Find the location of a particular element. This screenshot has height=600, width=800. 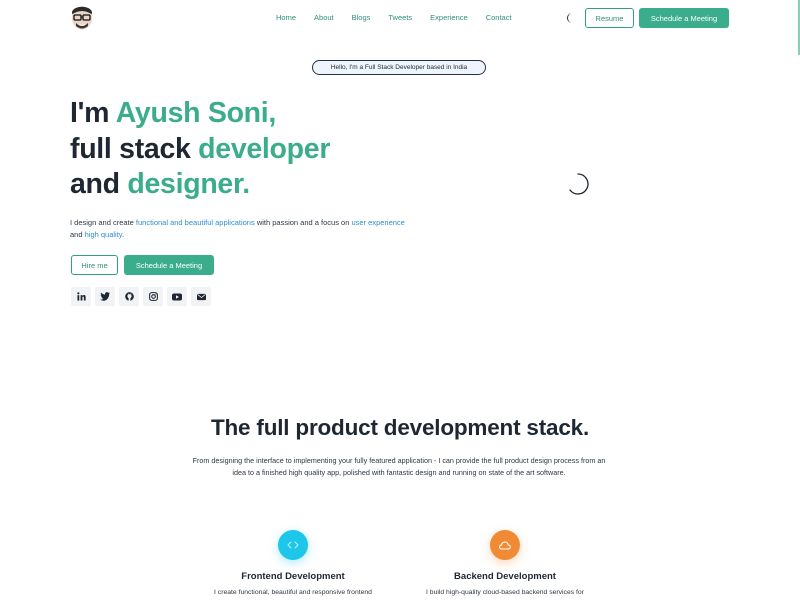

schedule-meeting-nav-button: Schedule a Meeting is located at coordinates (684, 18).